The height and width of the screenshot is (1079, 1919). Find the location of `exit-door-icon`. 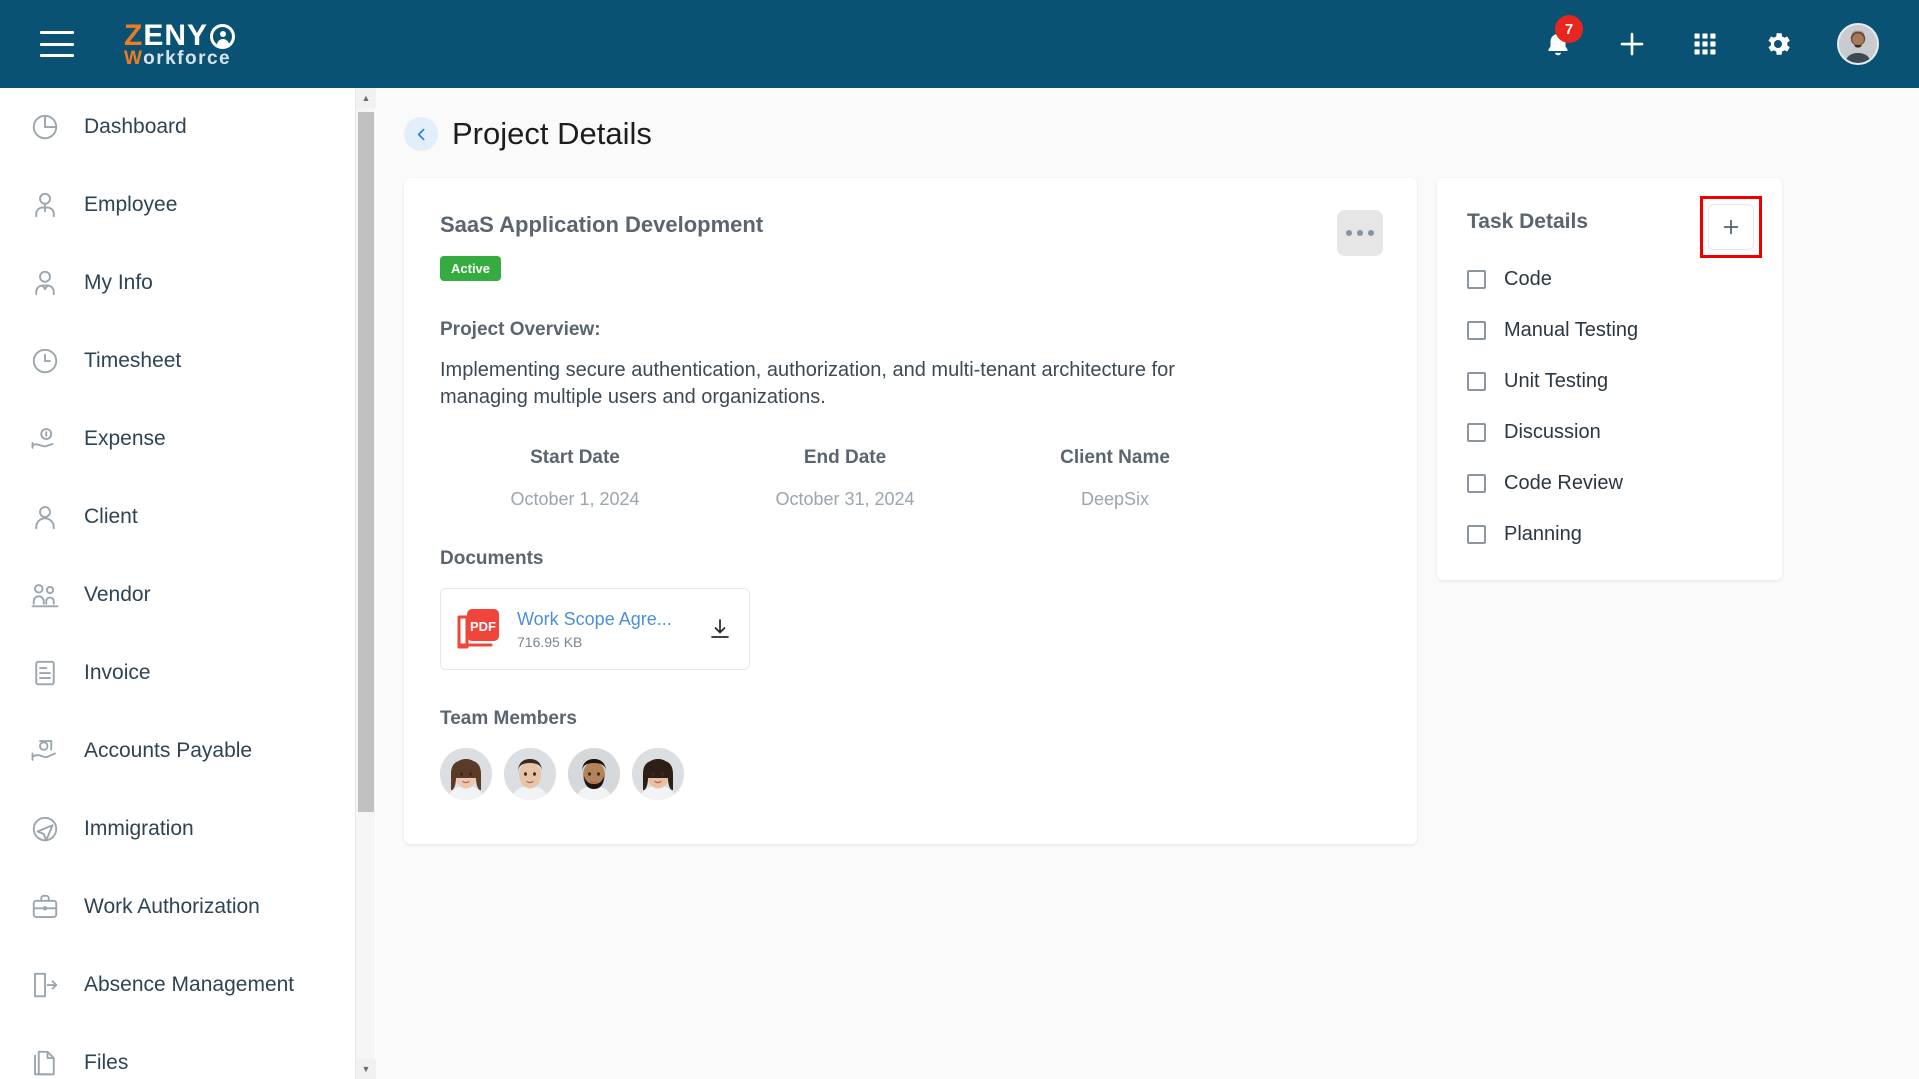

exit-door-icon is located at coordinates (45, 985).